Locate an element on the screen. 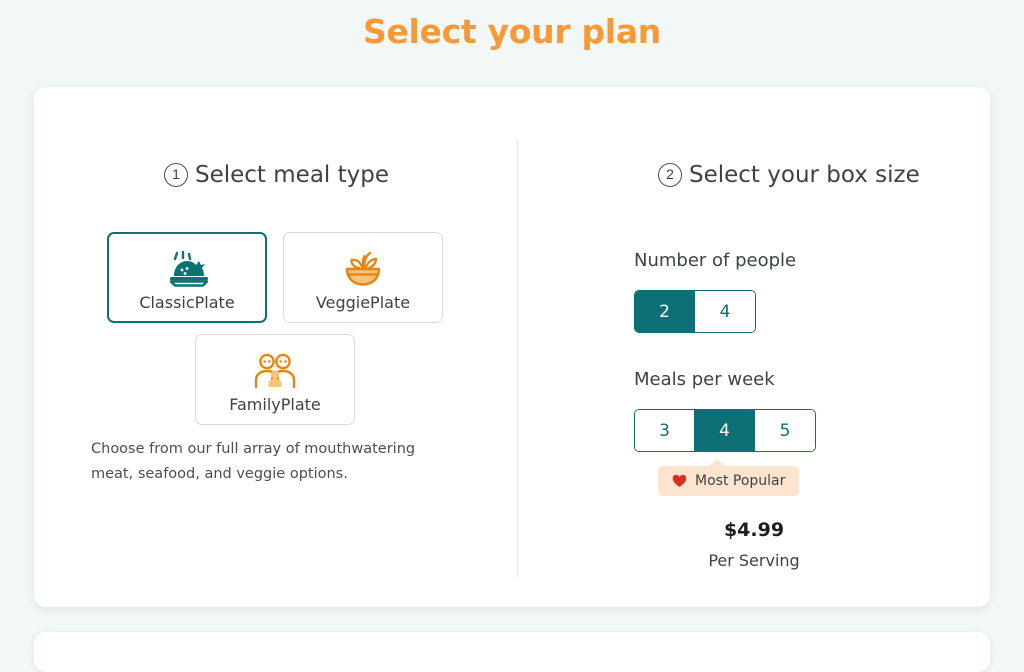  meal-option-veggieplate: VeggiePlate is located at coordinates (363, 277).